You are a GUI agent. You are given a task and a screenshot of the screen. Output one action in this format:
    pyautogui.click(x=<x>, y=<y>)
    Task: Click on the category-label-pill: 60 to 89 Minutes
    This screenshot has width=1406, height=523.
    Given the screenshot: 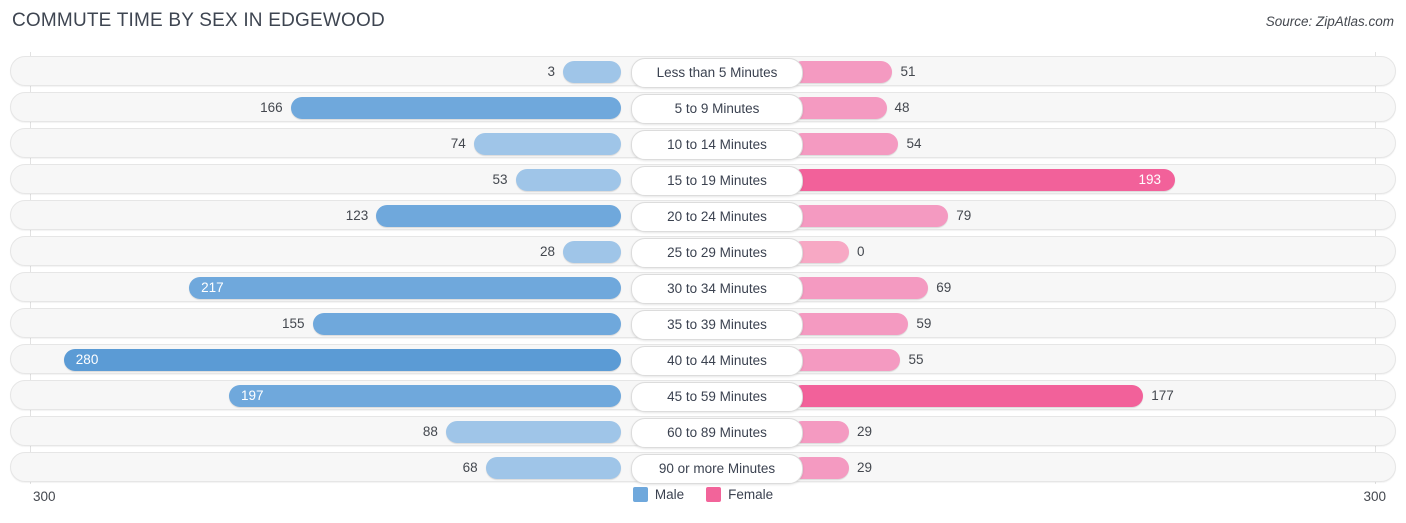 What is the action you would take?
    pyautogui.click(x=717, y=433)
    